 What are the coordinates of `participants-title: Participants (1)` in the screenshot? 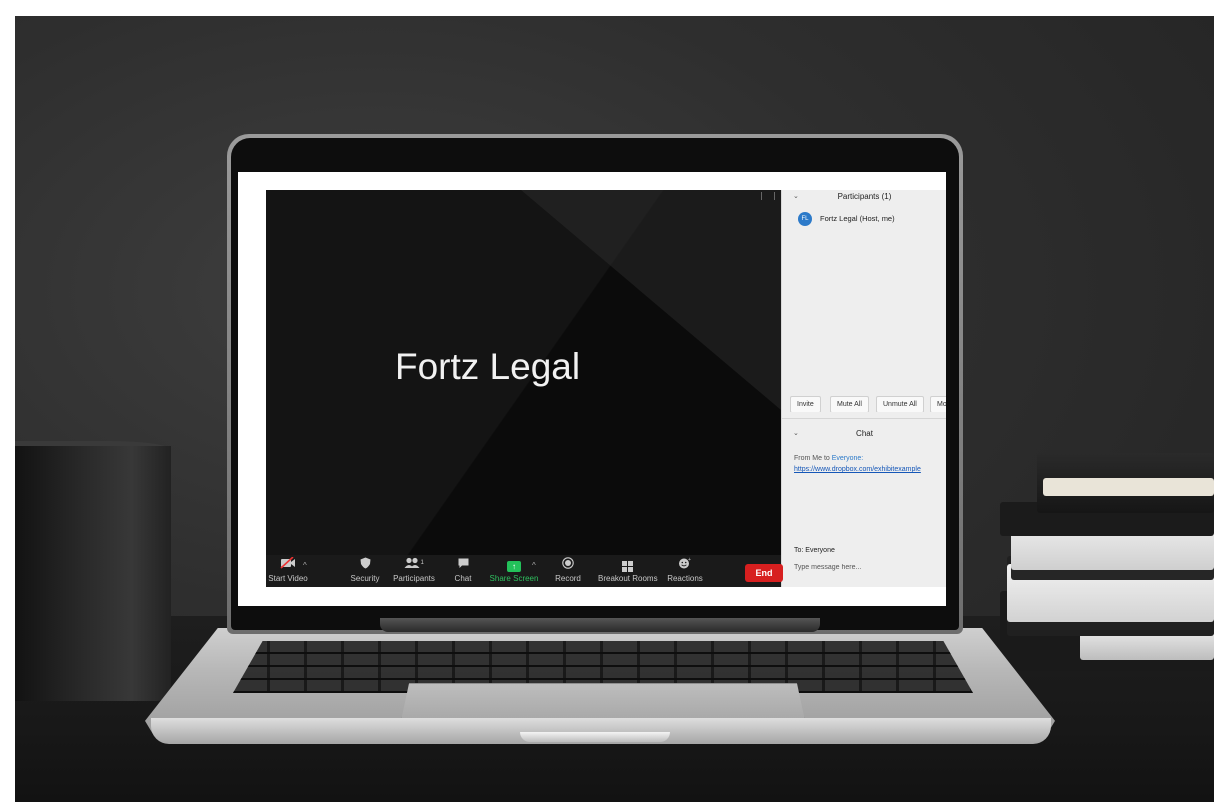 It's located at (864, 196).